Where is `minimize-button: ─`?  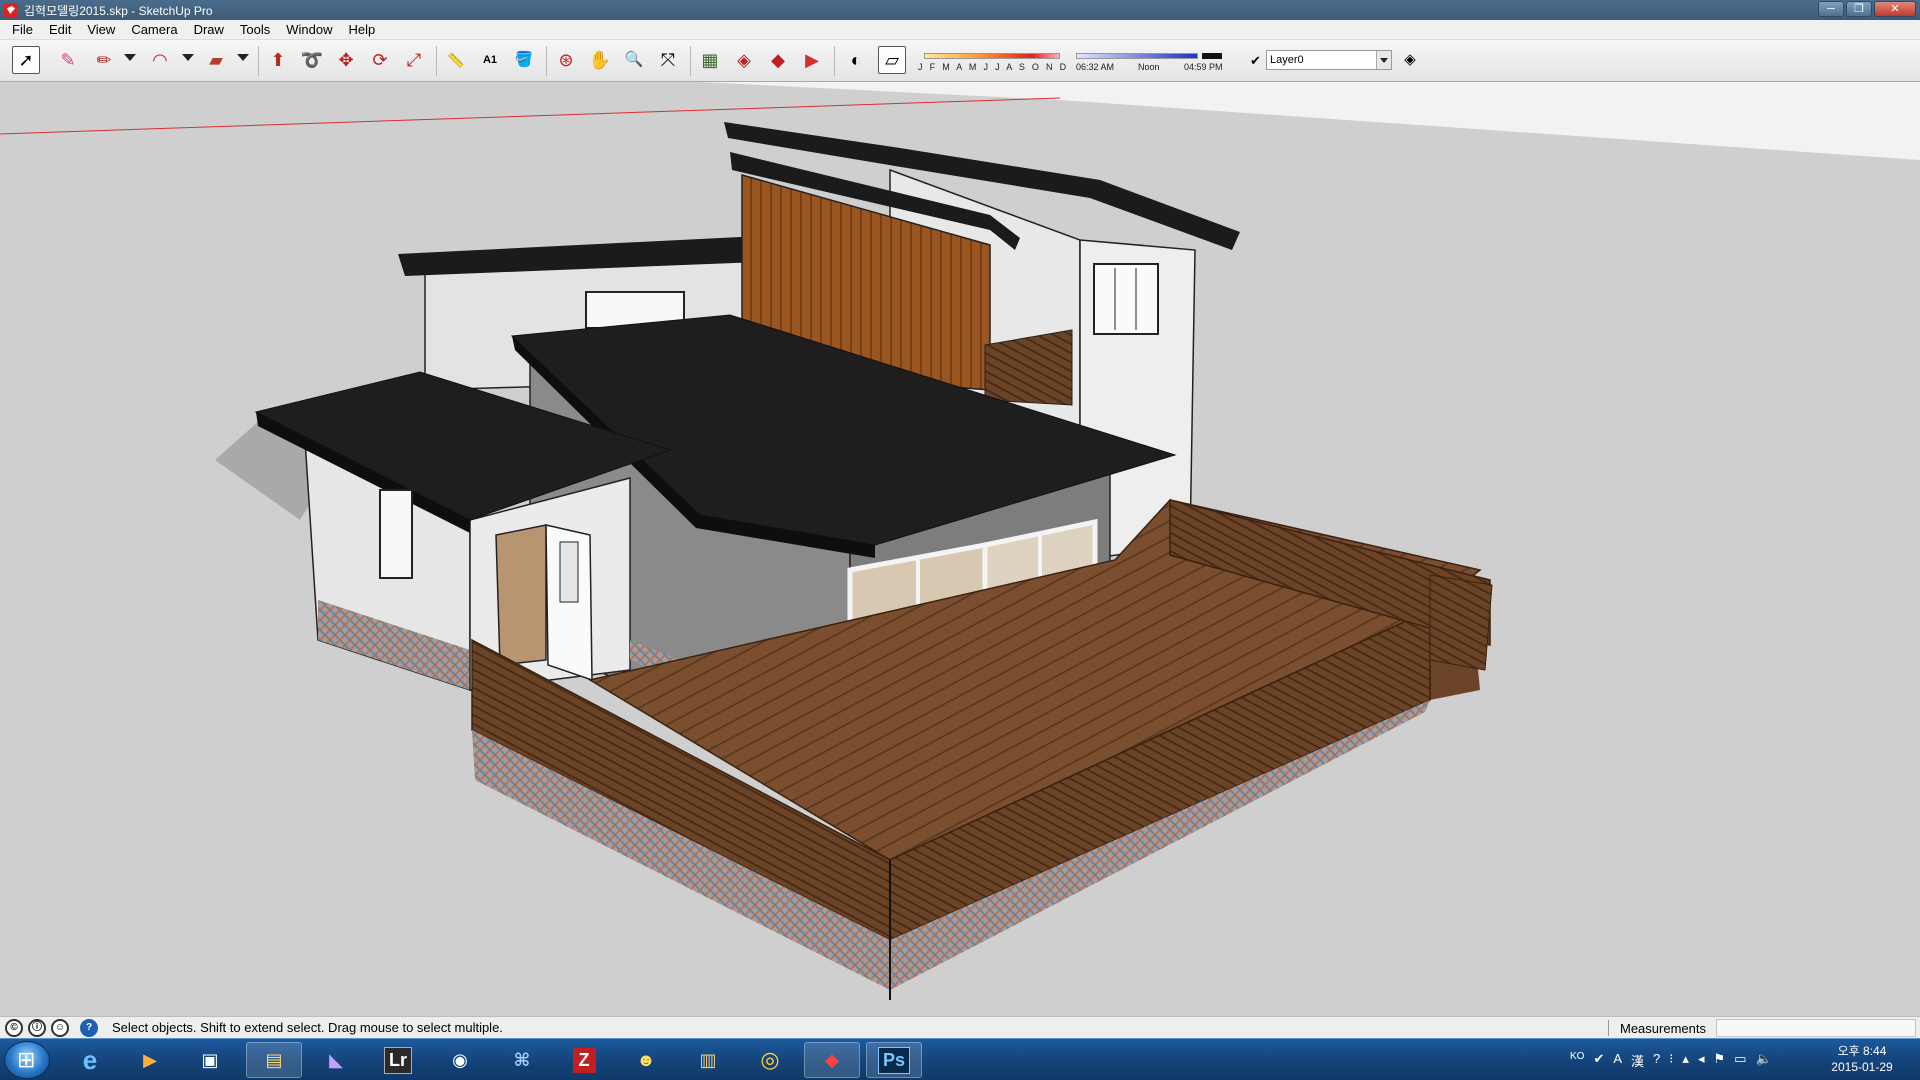 minimize-button: ─ is located at coordinates (1831, 9).